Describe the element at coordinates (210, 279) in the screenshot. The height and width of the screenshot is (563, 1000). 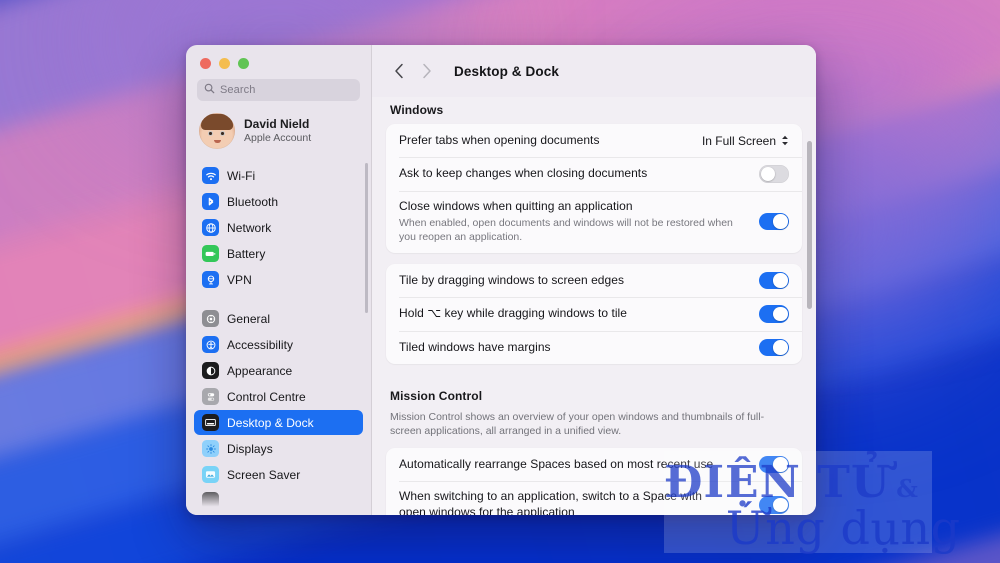
I see `vpn-icon` at that location.